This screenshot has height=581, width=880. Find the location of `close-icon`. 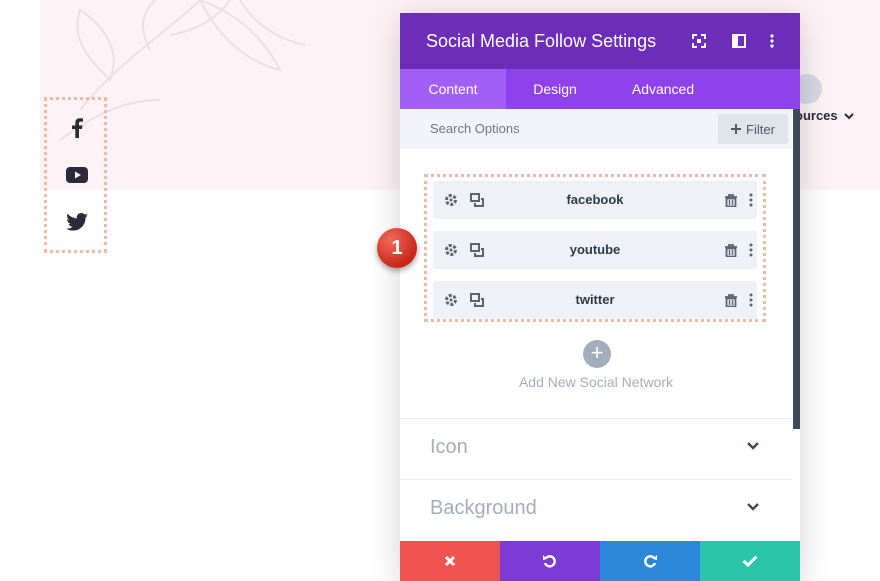

close-icon is located at coordinates (450, 561).